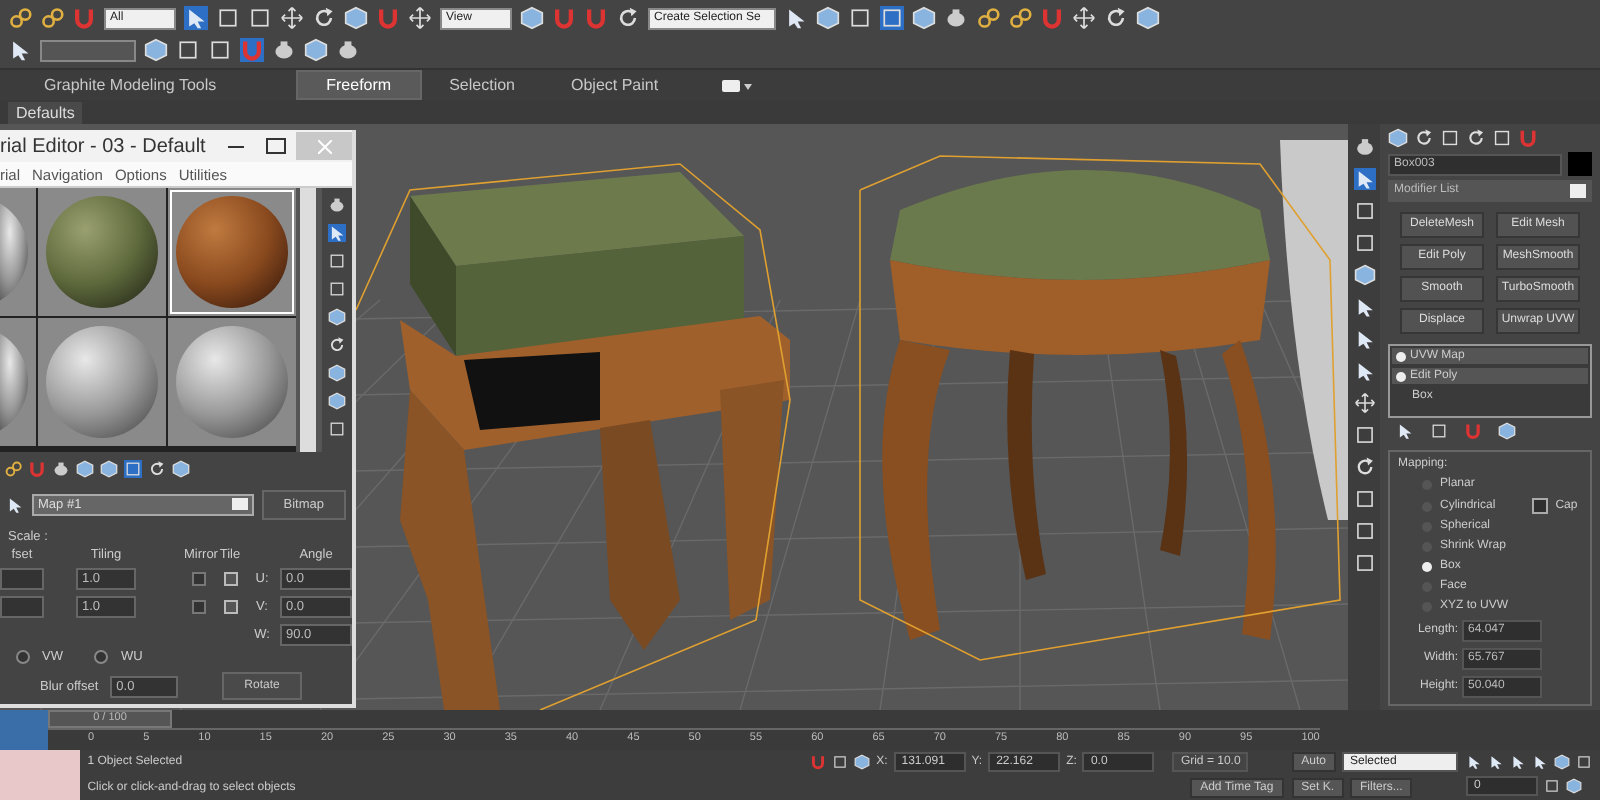  Describe the element at coordinates (103, 146) in the screenshot. I see `window-title: rial Editor - 03 - Default` at that location.